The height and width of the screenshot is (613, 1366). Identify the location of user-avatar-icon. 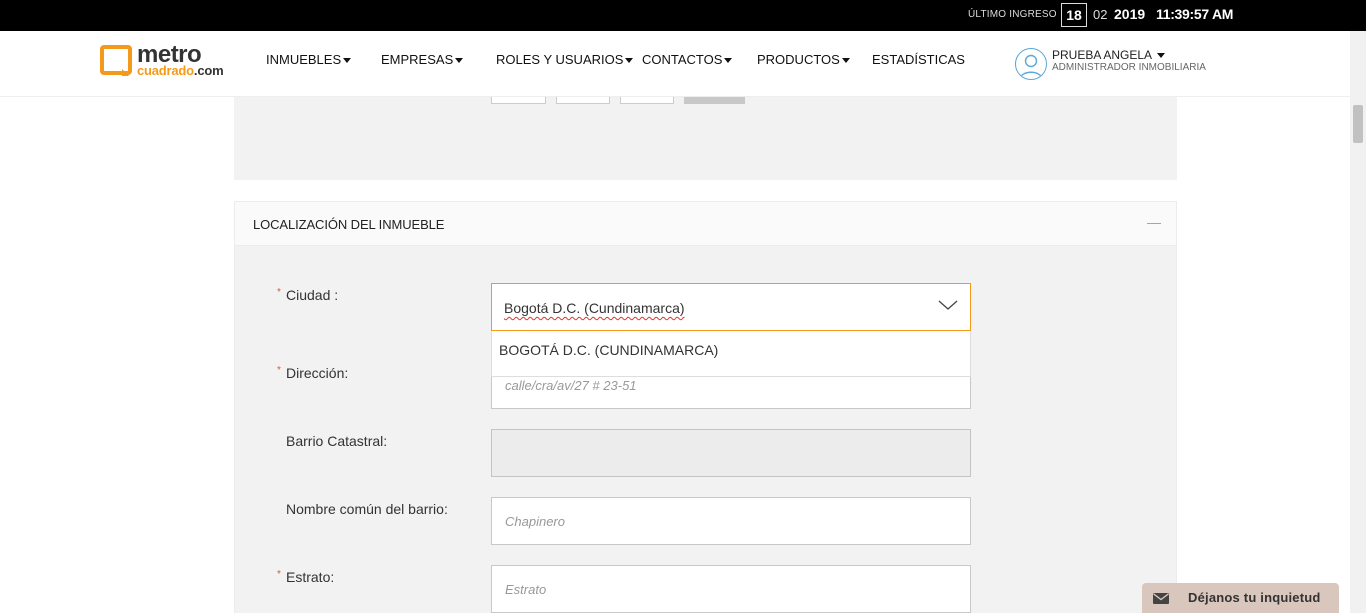
(1031, 64).